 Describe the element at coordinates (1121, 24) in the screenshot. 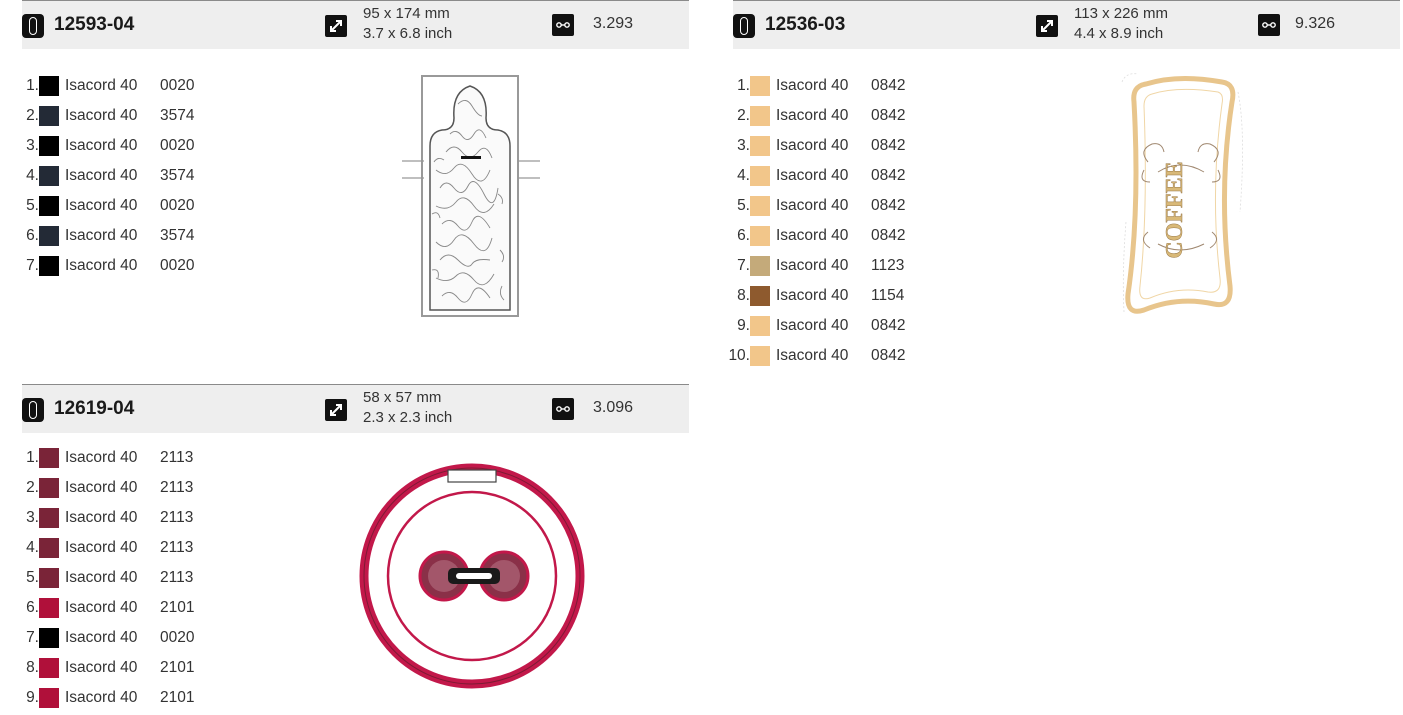

I see `design-size: 113 x 226 mm 4.4 x 8.9 inch` at that location.